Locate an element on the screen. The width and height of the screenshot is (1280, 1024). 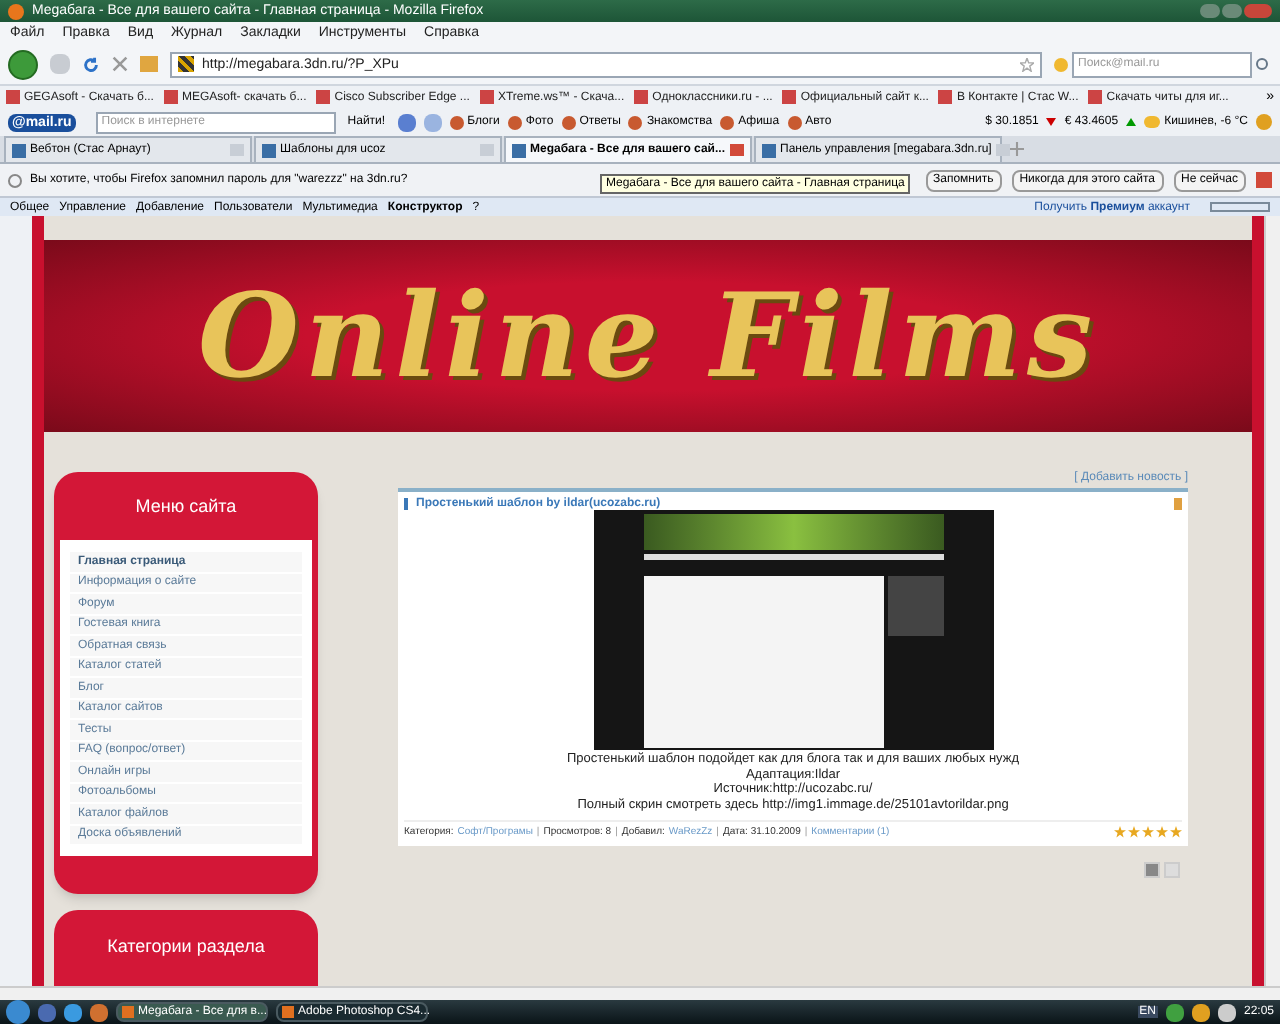
back-button is located at coordinates (23, 64).